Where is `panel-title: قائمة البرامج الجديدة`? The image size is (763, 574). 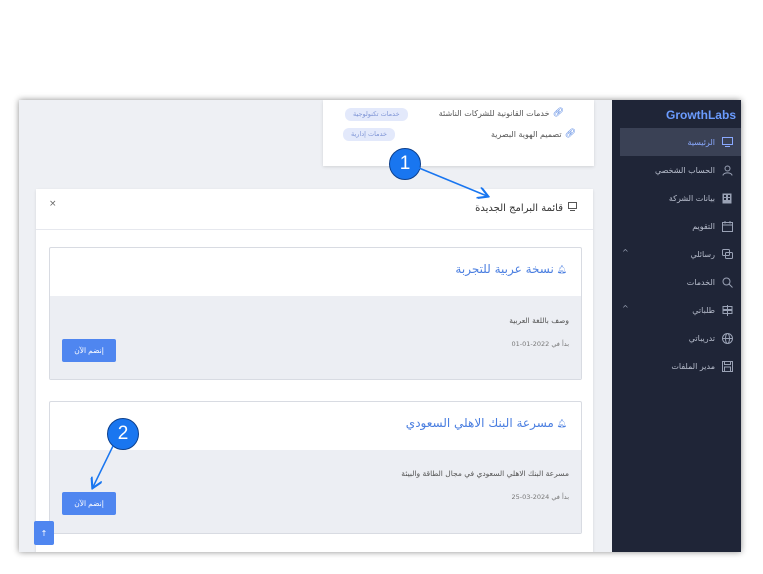
panel-title: قائمة البرامج الجديدة is located at coordinates (526, 208).